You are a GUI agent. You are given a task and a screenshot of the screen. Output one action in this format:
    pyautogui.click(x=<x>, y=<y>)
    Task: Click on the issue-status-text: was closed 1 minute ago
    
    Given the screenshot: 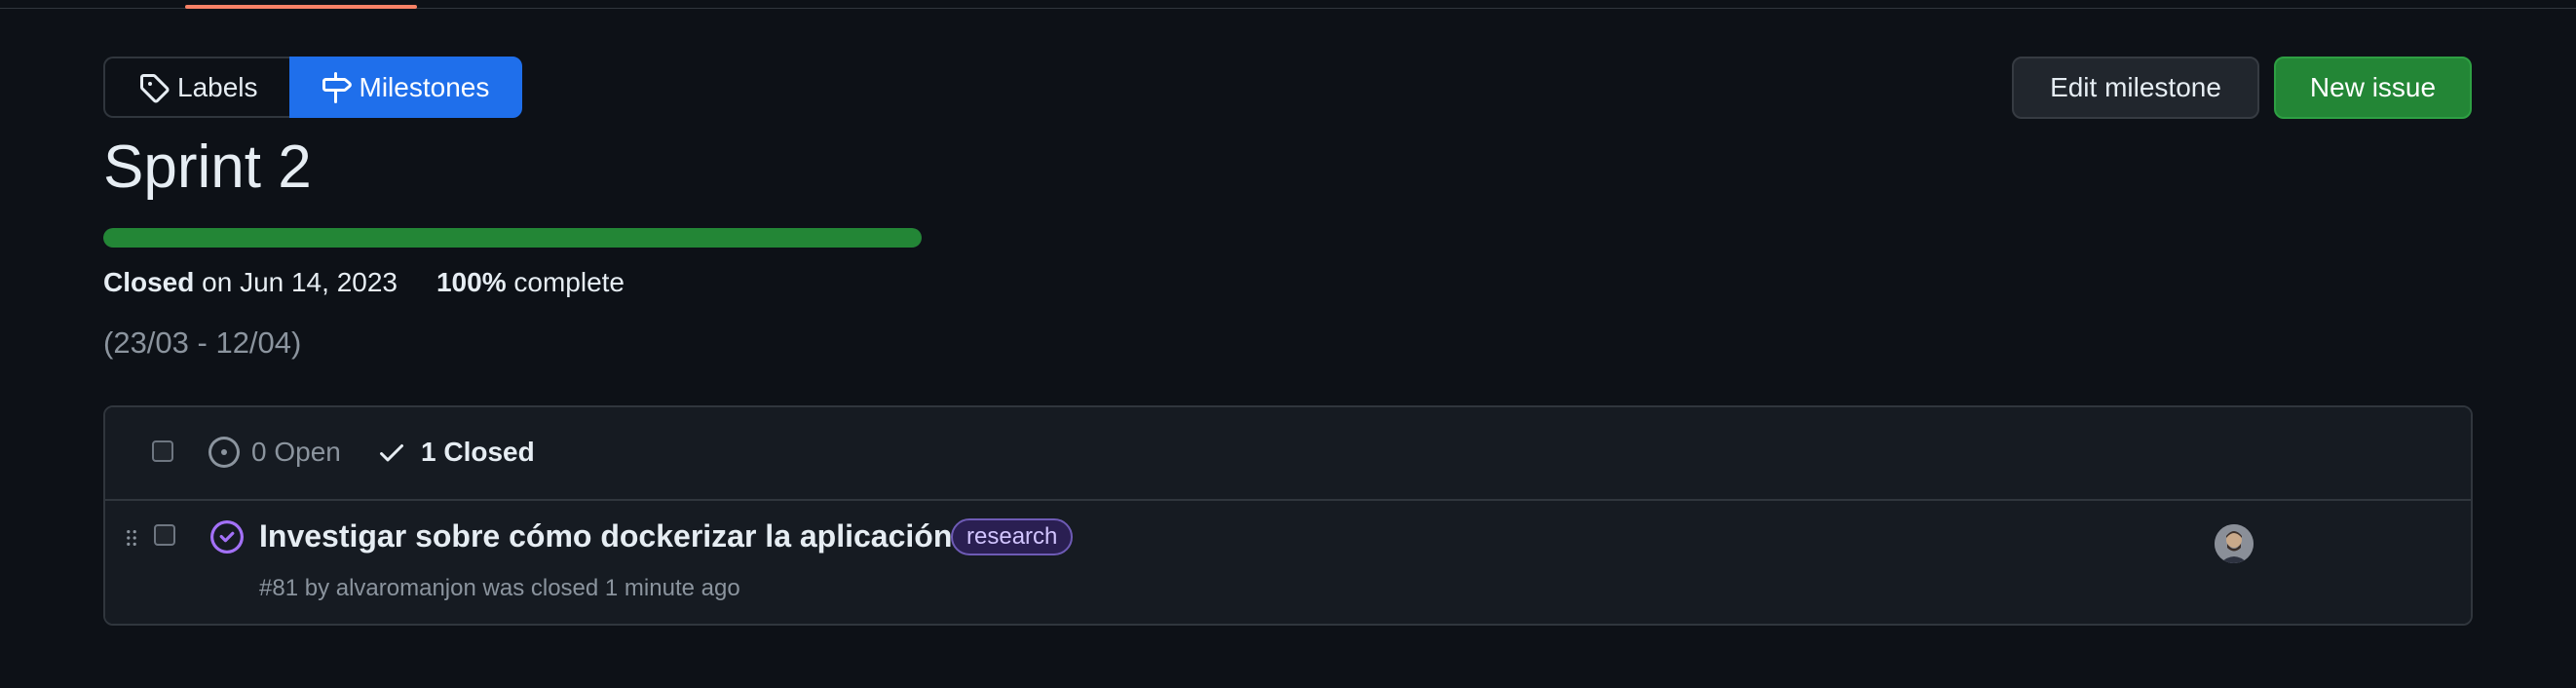 What is the action you would take?
    pyautogui.click(x=611, y=588)
    